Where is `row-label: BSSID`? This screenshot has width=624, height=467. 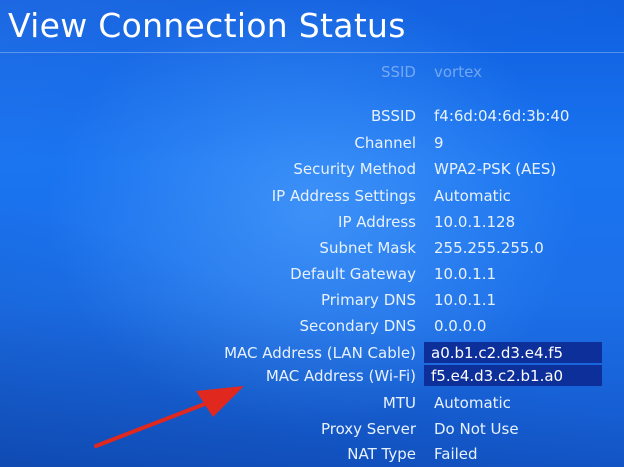
row-label: BSSID is located at coordinates (393, 116).